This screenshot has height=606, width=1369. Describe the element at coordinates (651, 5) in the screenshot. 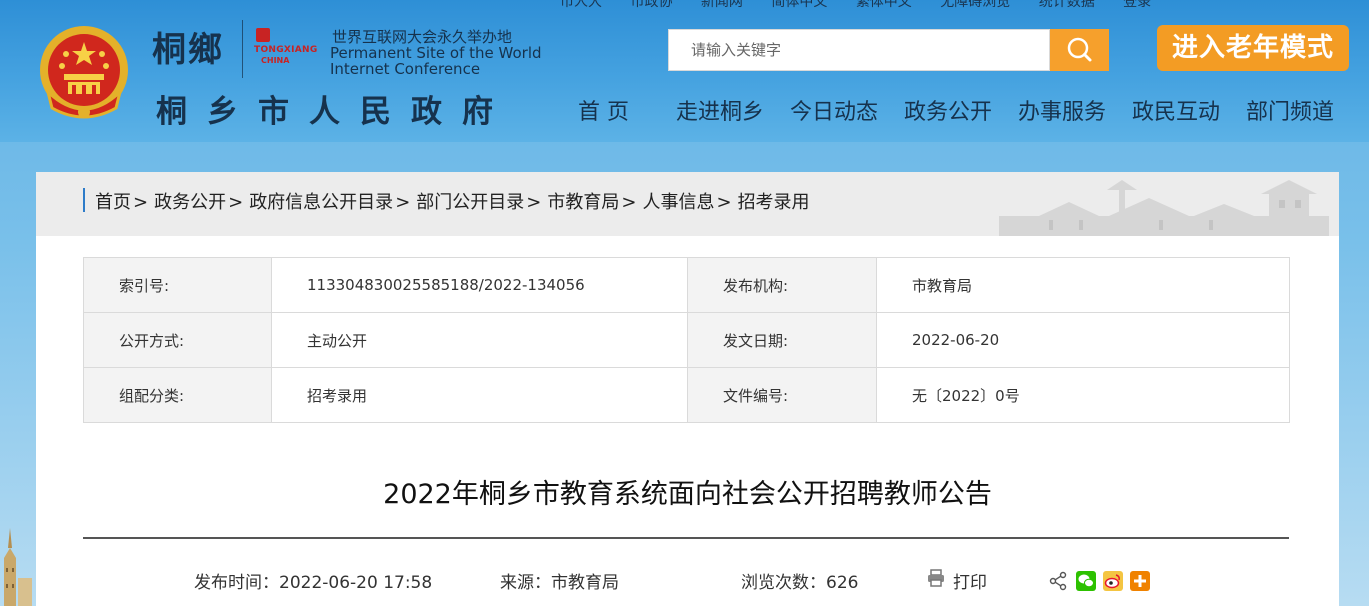

I see `top-link: 市政协` at that location.